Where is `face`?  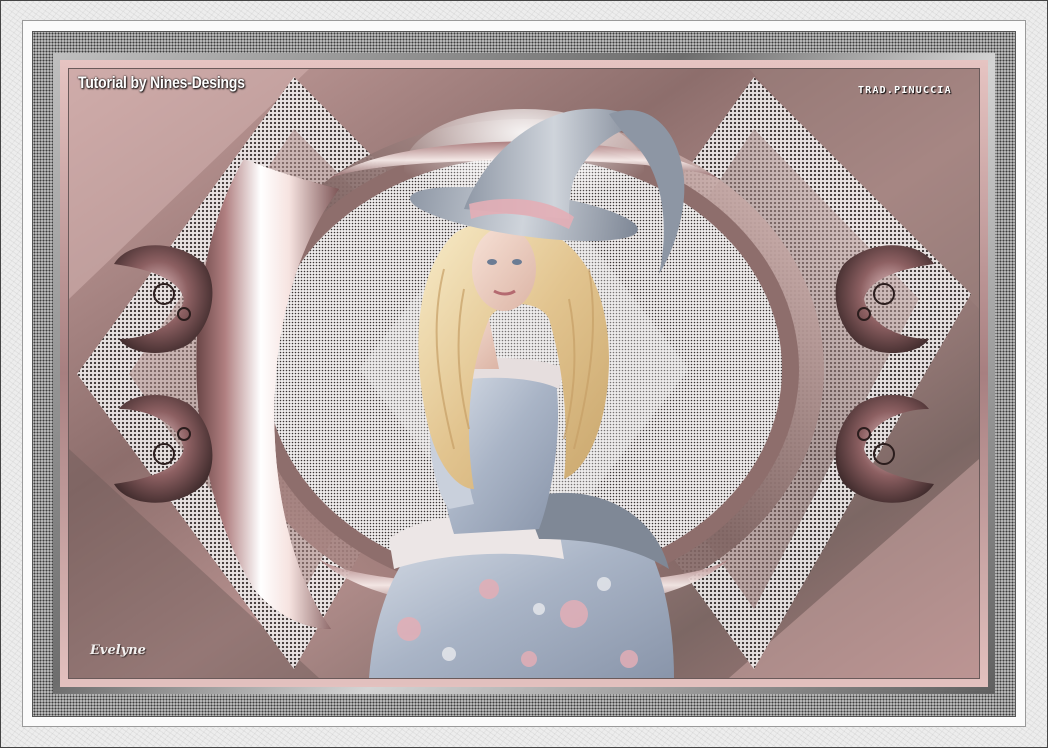
face is located at coordinates (504, 269).